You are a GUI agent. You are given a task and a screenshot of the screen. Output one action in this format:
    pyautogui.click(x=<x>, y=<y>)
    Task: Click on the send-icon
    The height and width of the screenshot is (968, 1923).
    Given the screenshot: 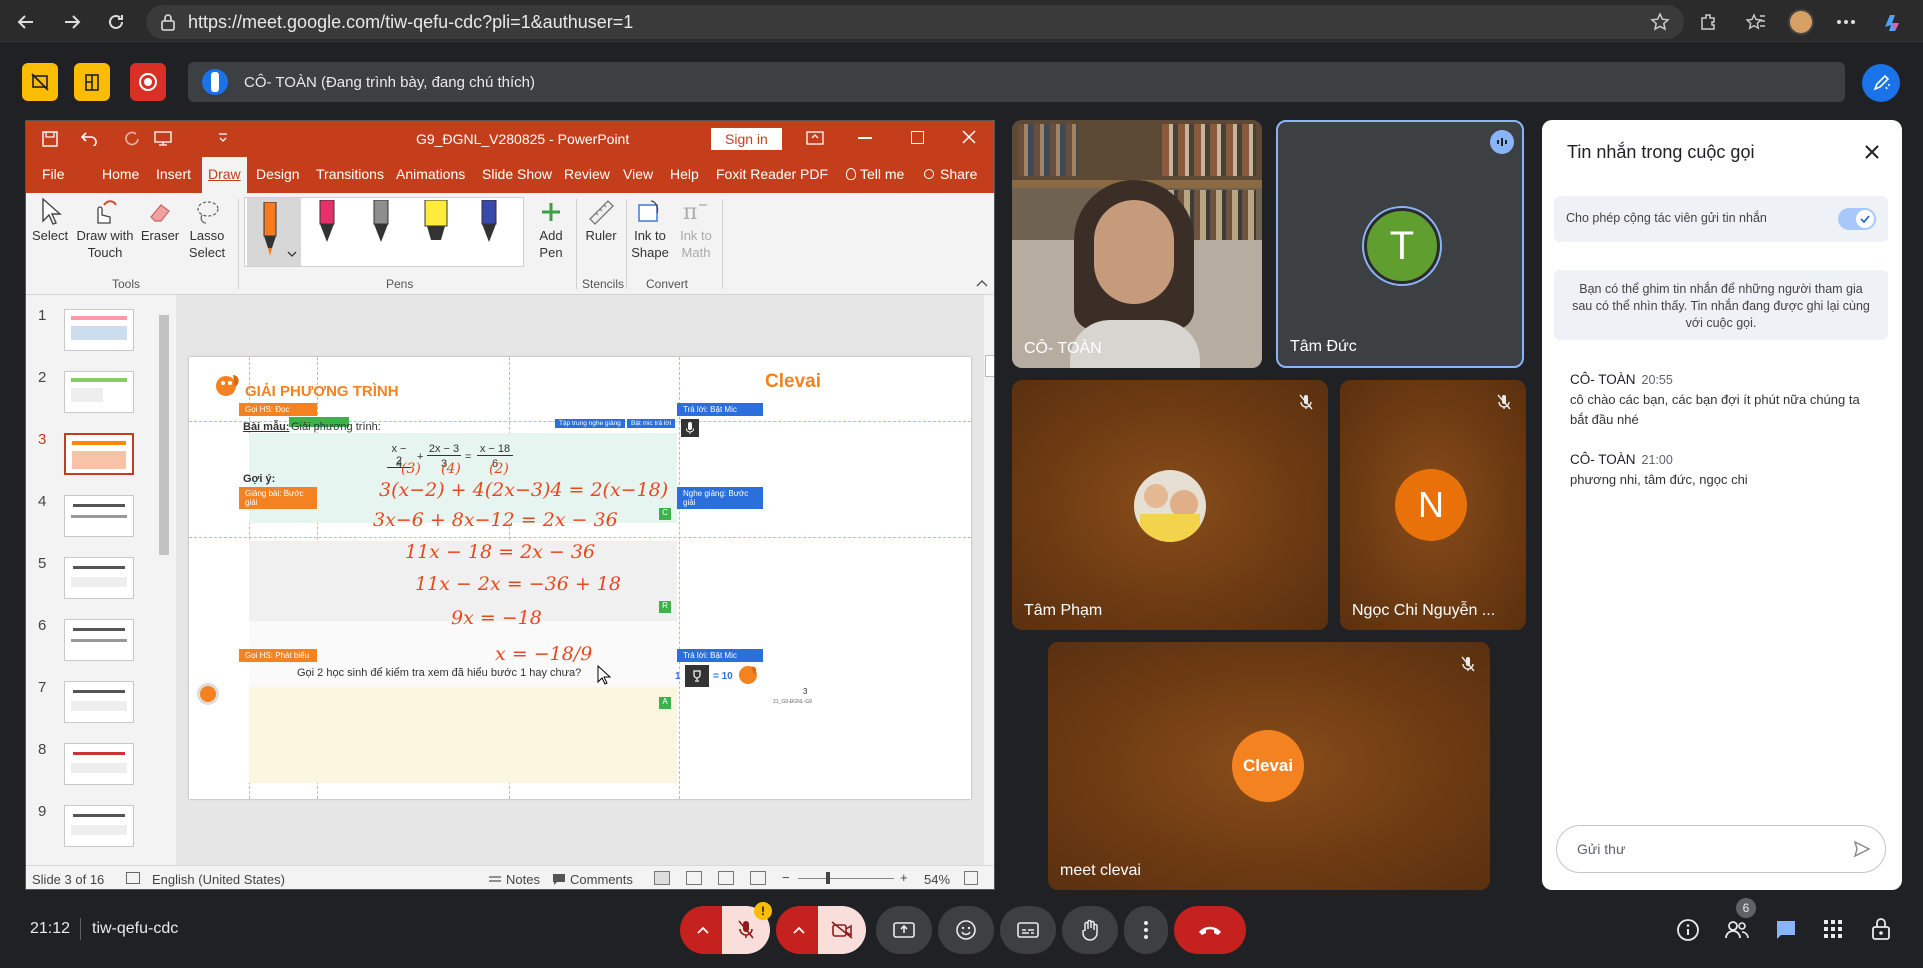 What is the action you would take?
    pyautogui.click(x=1862, y=849)
    